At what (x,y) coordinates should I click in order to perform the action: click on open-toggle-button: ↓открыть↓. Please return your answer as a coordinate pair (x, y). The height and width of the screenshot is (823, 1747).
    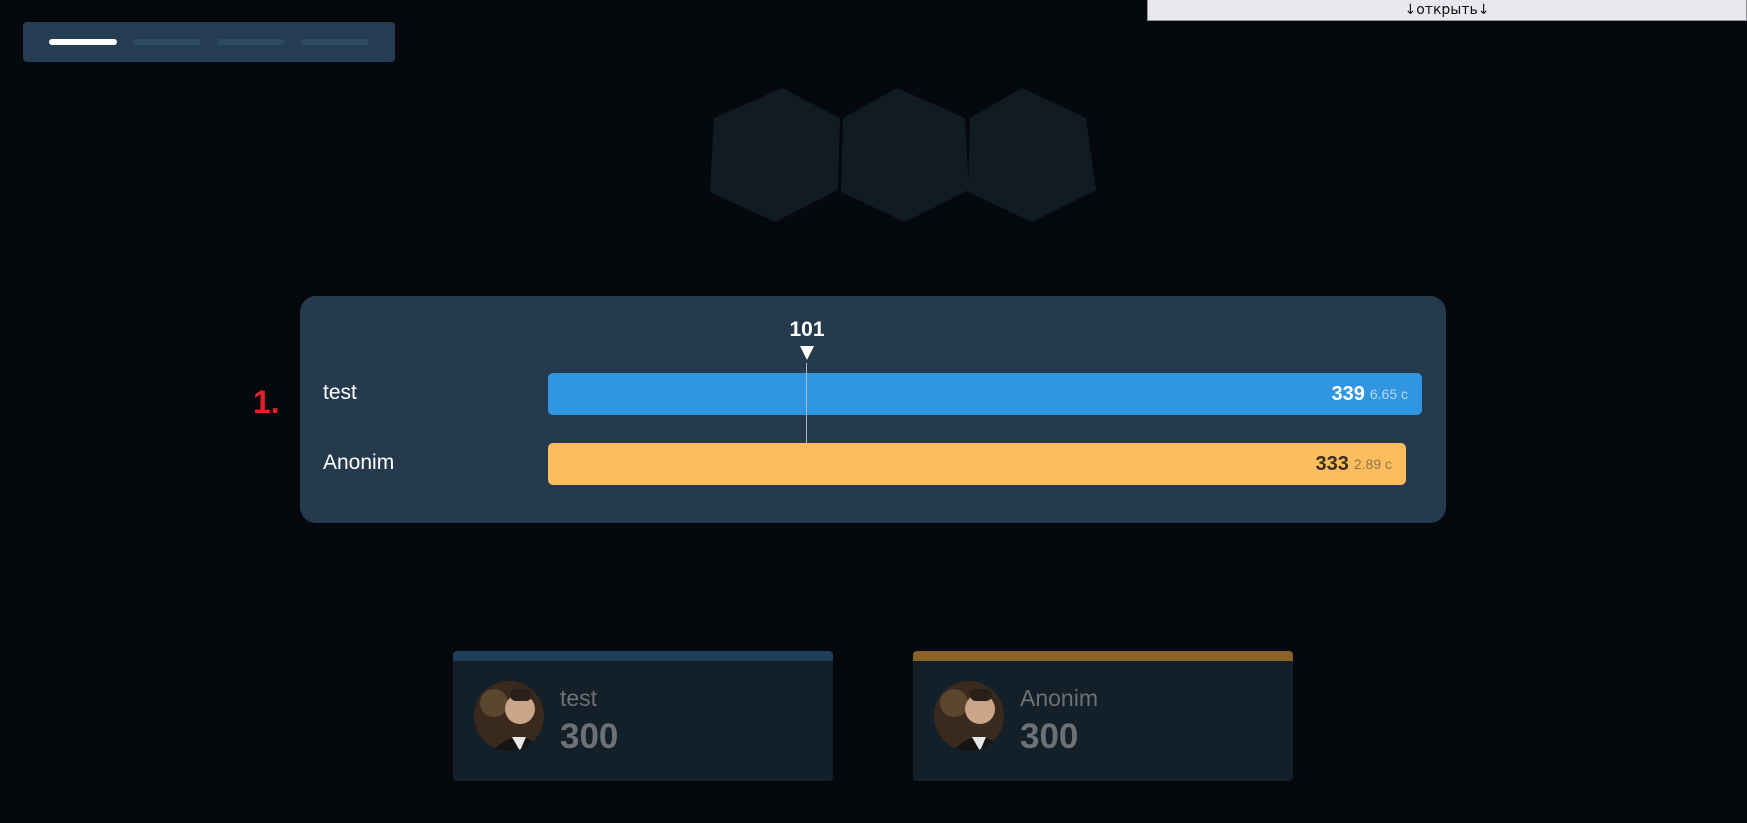
    Looking at the image, I should click on (1447, 10).